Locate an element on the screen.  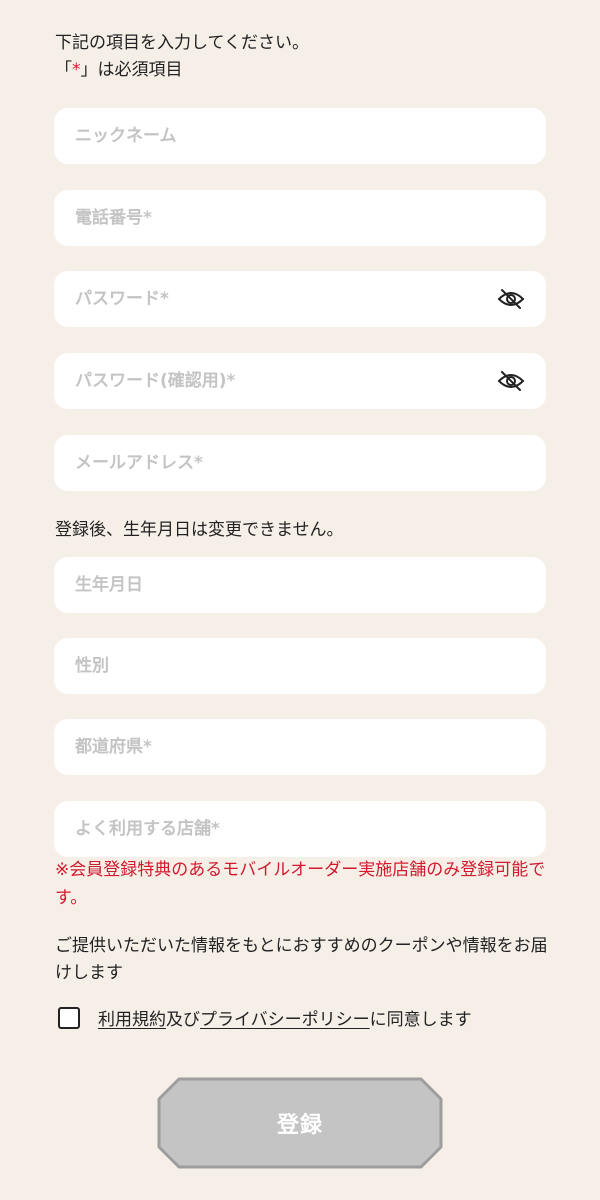
gender-select is located at coordinates (300, 666).